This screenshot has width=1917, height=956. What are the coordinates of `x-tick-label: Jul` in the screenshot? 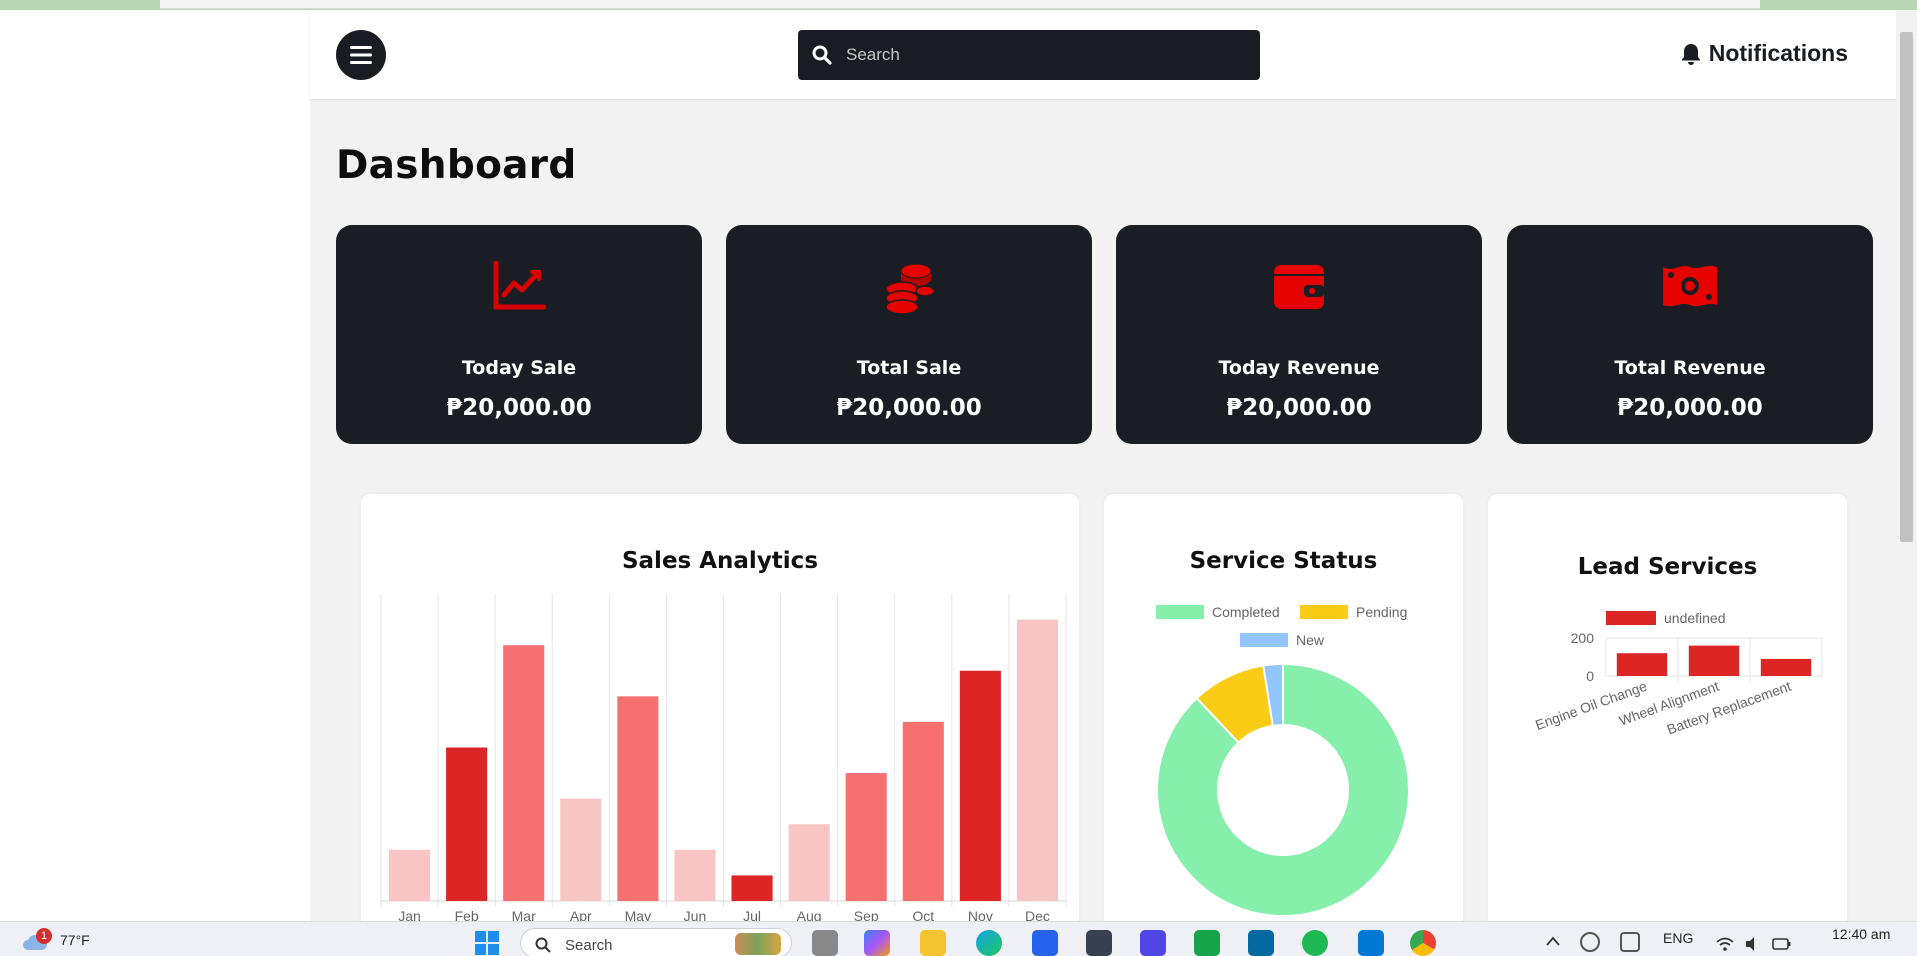 It's located at (752, 914).